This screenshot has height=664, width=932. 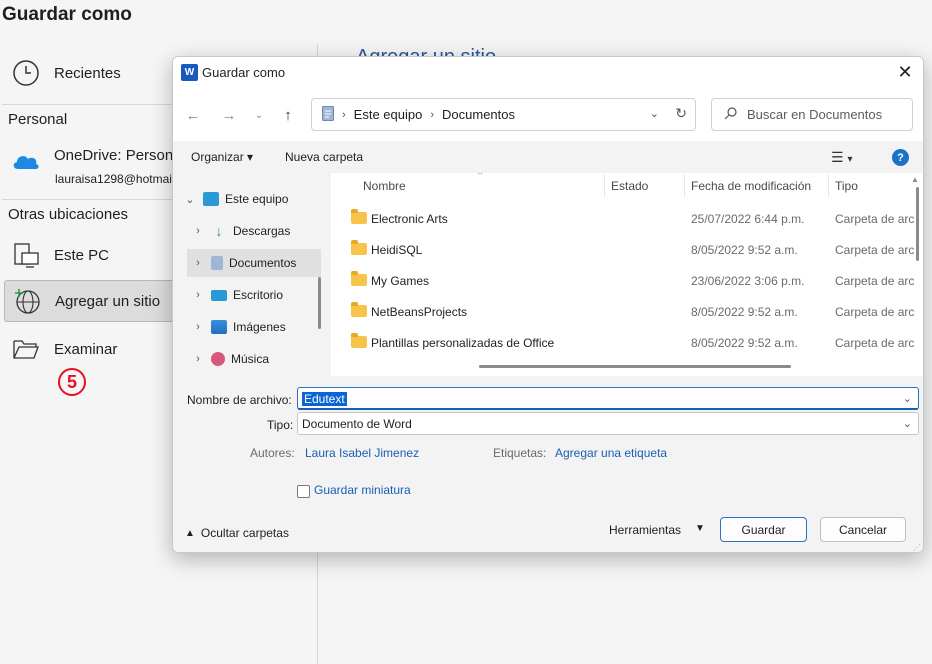 I want to click on add-tag-link: Agregar una etiqueta, so click(x=611, y=453).